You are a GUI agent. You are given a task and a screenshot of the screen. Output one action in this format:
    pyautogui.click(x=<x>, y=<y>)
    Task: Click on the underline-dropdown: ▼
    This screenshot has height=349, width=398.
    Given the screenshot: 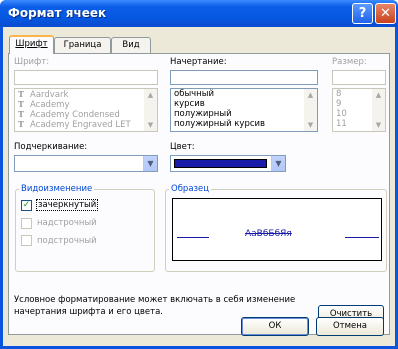 What is the action you would take?
    pyautogui.click(x=86, y=163)
    